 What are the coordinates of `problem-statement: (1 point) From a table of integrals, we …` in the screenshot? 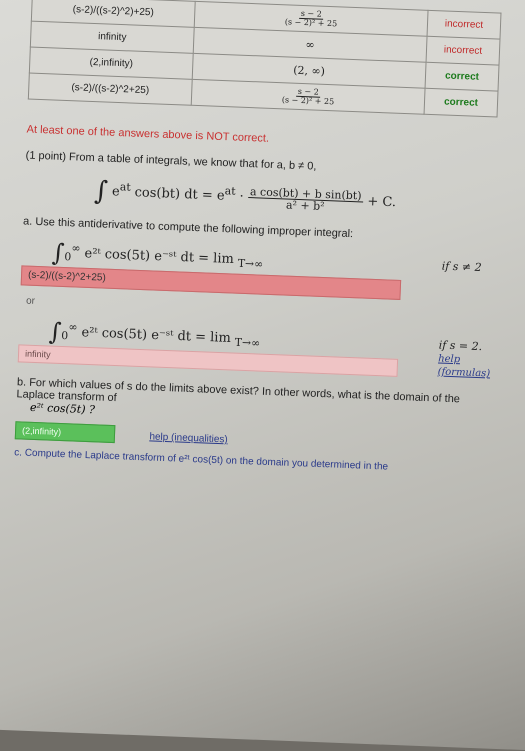 It's located at (171, 161).